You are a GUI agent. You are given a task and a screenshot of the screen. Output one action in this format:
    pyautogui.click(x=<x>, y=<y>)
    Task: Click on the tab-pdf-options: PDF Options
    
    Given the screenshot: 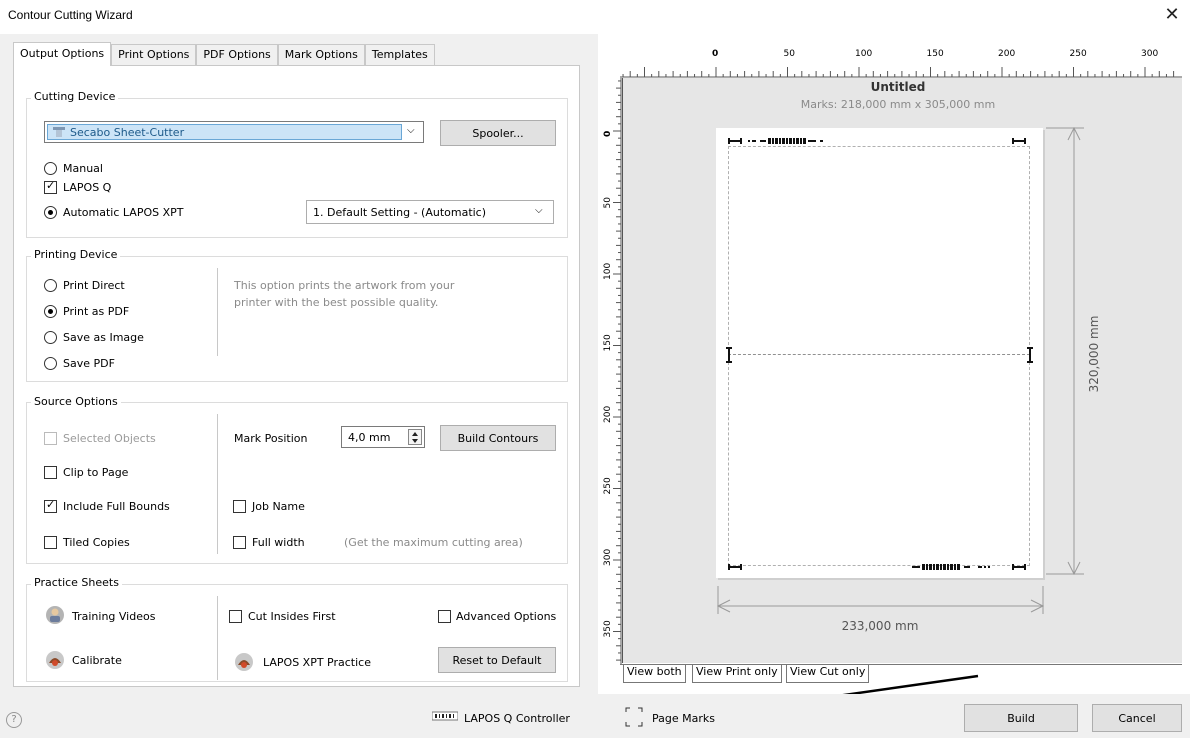 What is the action you would take?
    pyautogui.click(x=237, y=55)
    